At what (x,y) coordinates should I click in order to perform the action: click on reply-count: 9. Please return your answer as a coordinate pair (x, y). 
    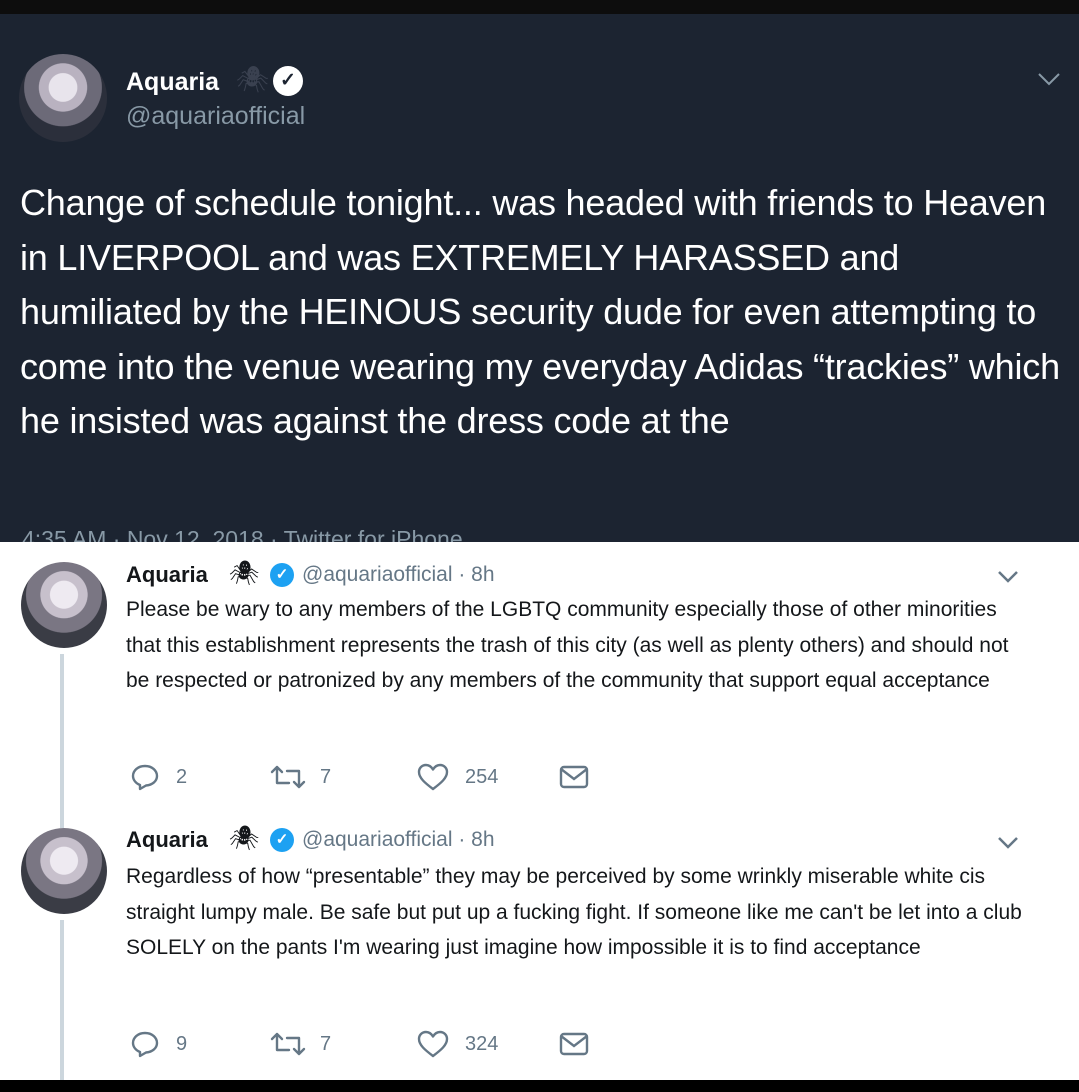
    Looking at the image, I should click on (182, 1044).